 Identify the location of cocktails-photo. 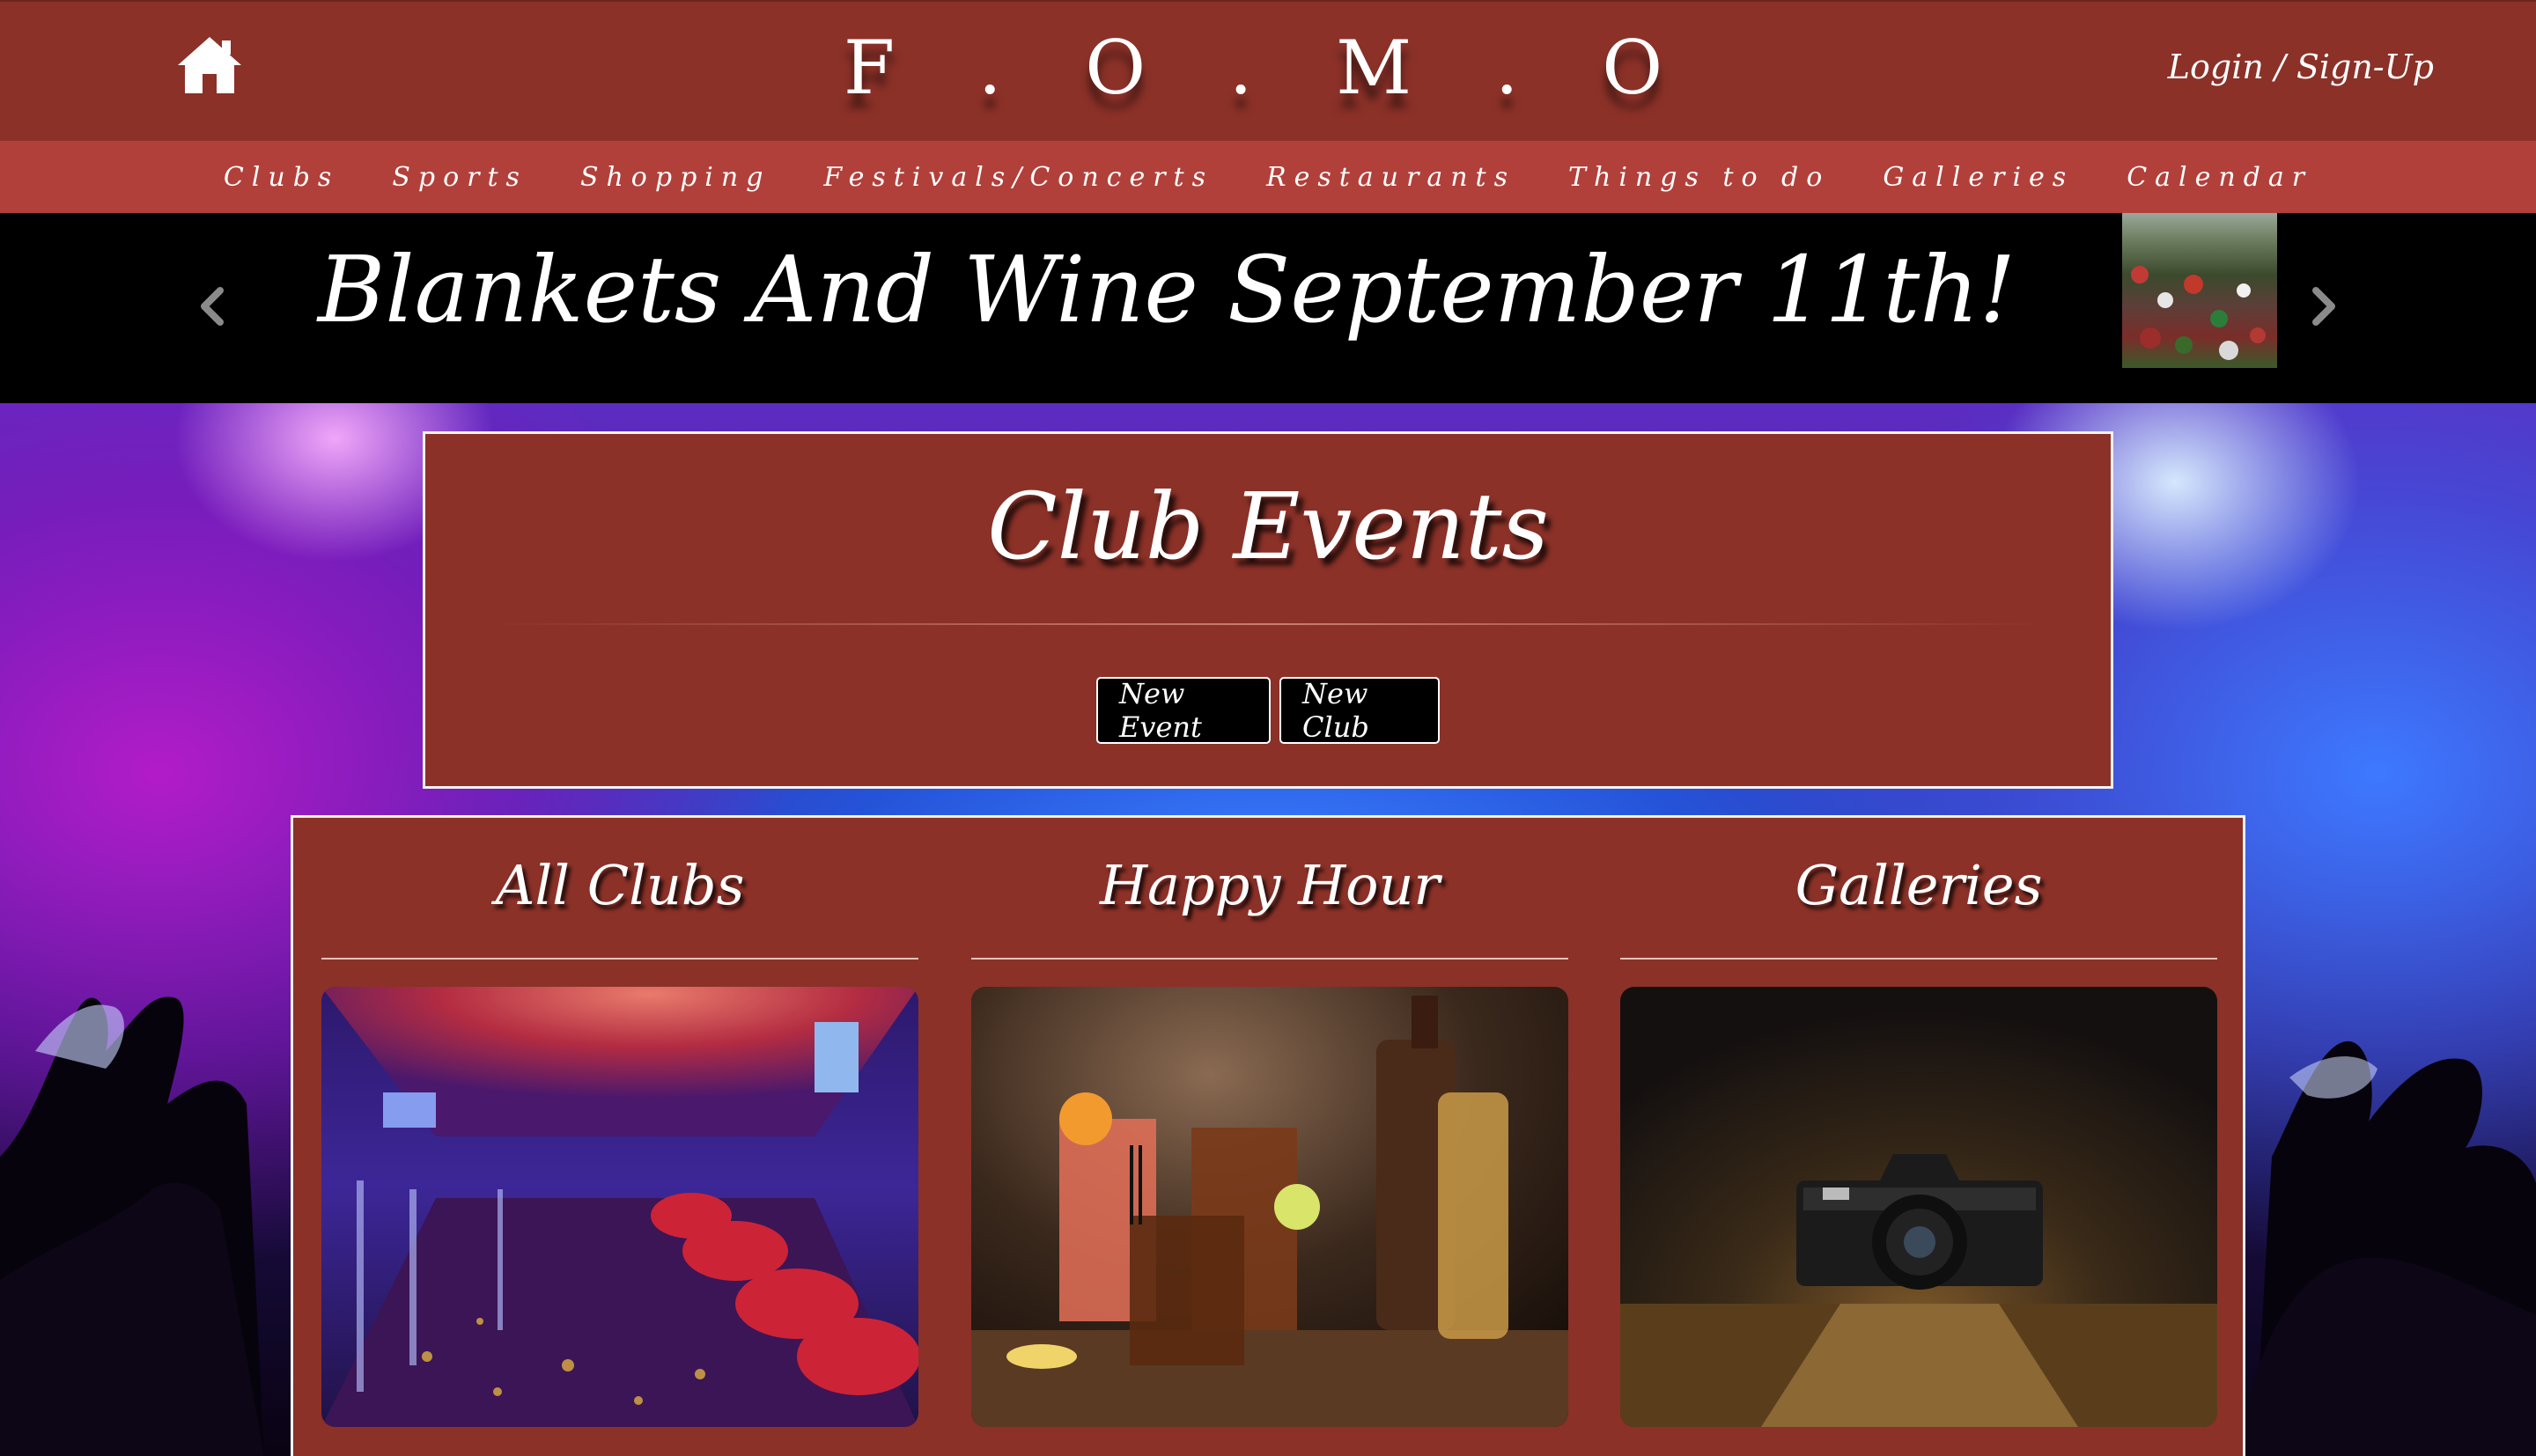
(1269, 1207).